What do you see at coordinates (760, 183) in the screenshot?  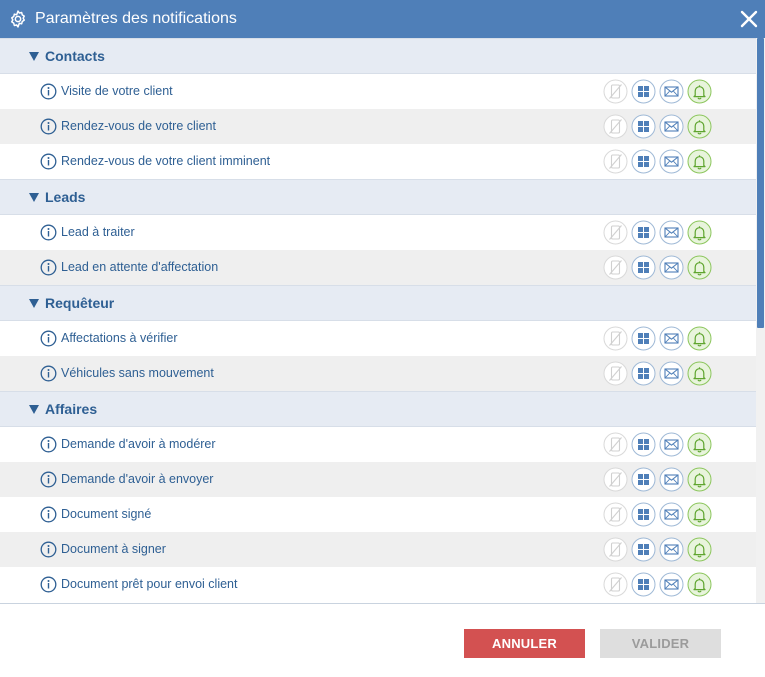 I see `scrollbar-thumb` at bounding box center [760, 183].